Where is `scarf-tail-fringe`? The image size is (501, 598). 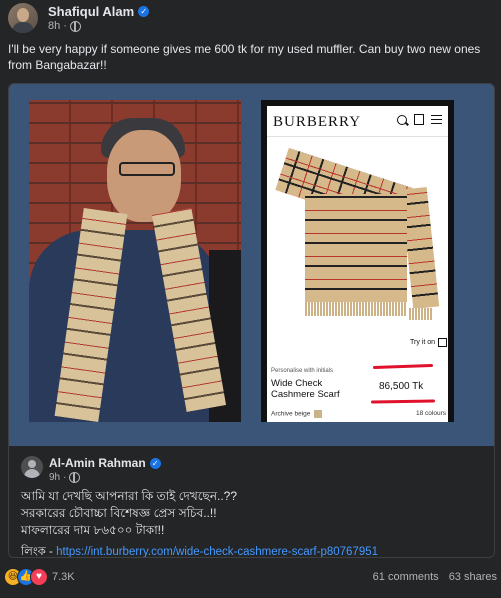 scarf-tail-fringe is located at coordinates (421, 314).